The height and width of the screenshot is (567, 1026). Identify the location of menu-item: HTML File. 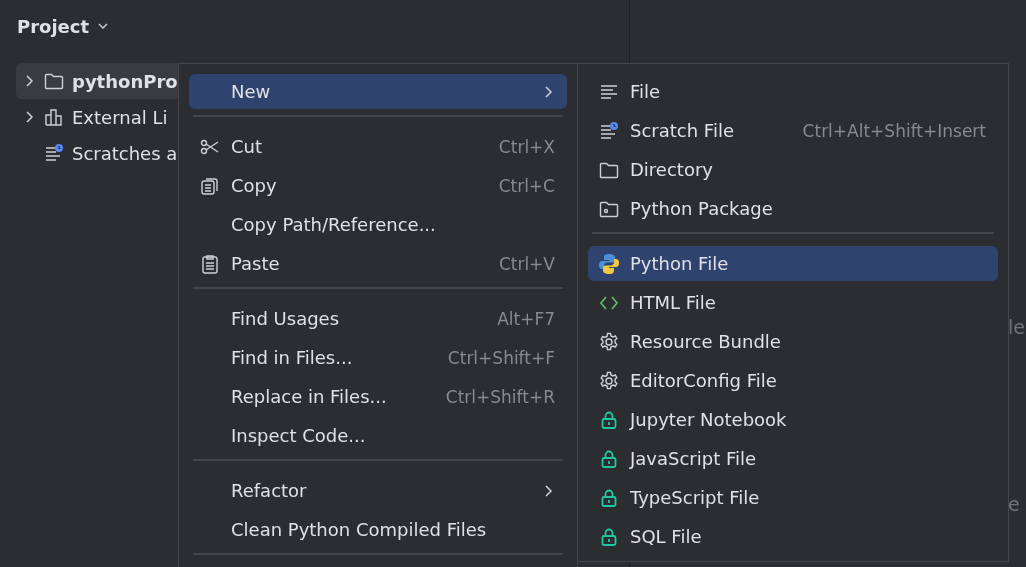
(793, 302).